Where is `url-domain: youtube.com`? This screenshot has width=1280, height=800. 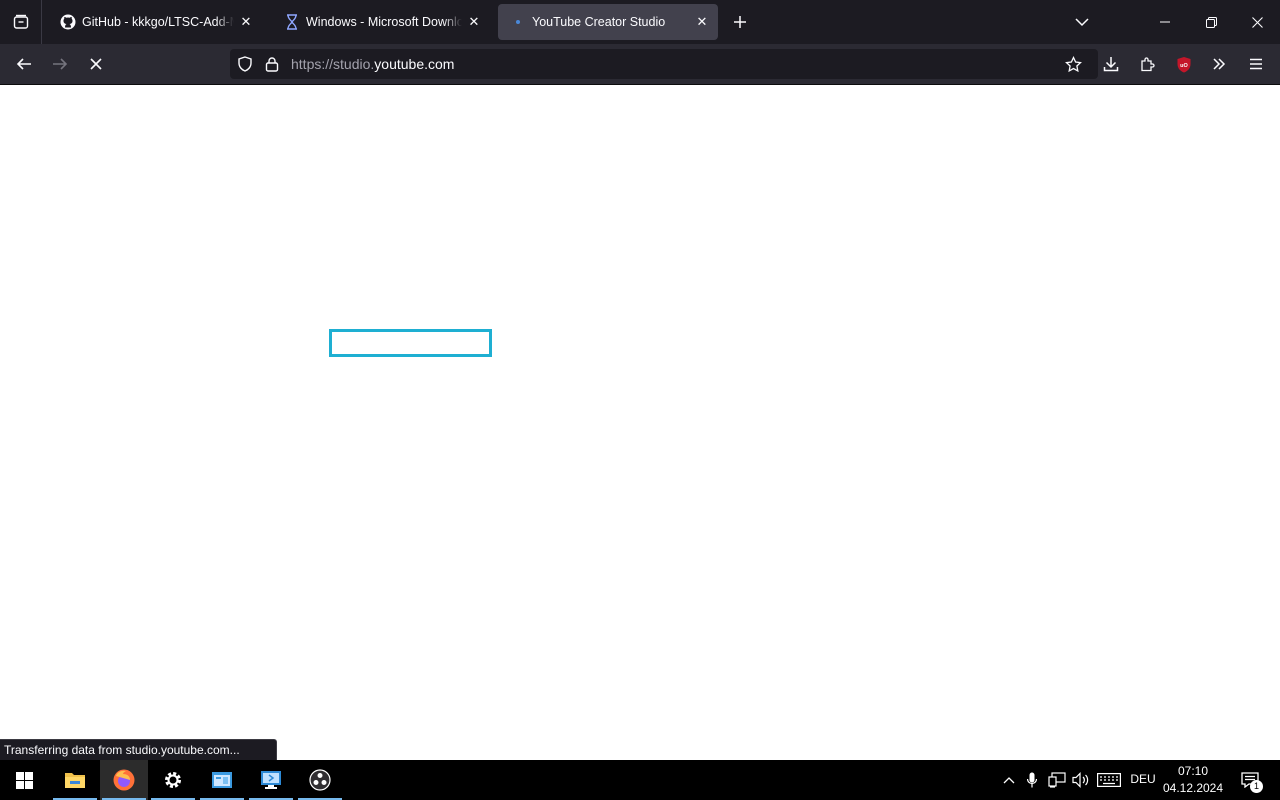 url-domain: youtube.com is located at coordinates (414, 64).